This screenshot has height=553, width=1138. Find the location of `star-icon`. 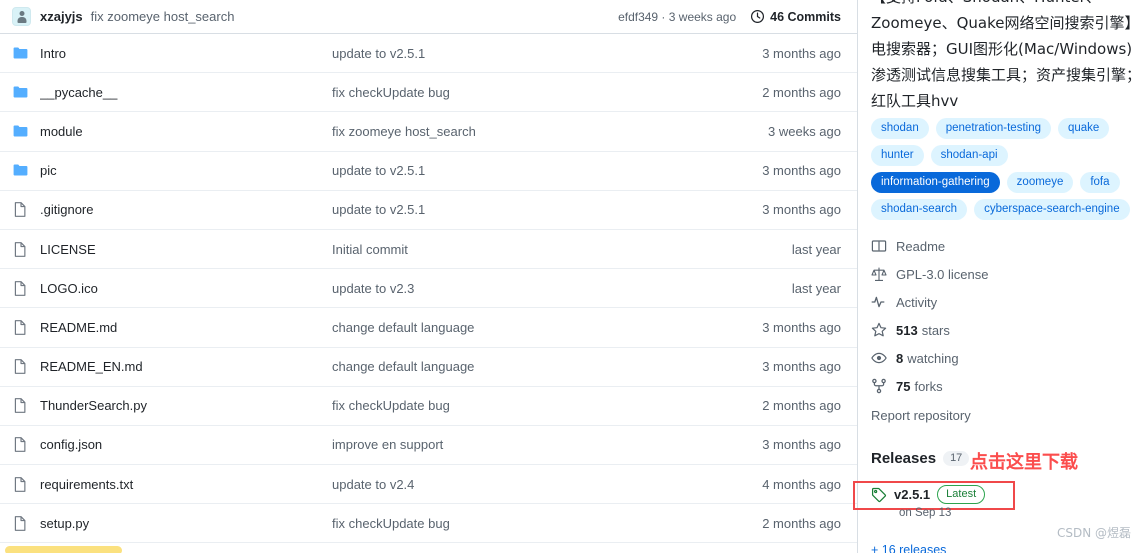

star-icon is located at coordinates (879, 329).